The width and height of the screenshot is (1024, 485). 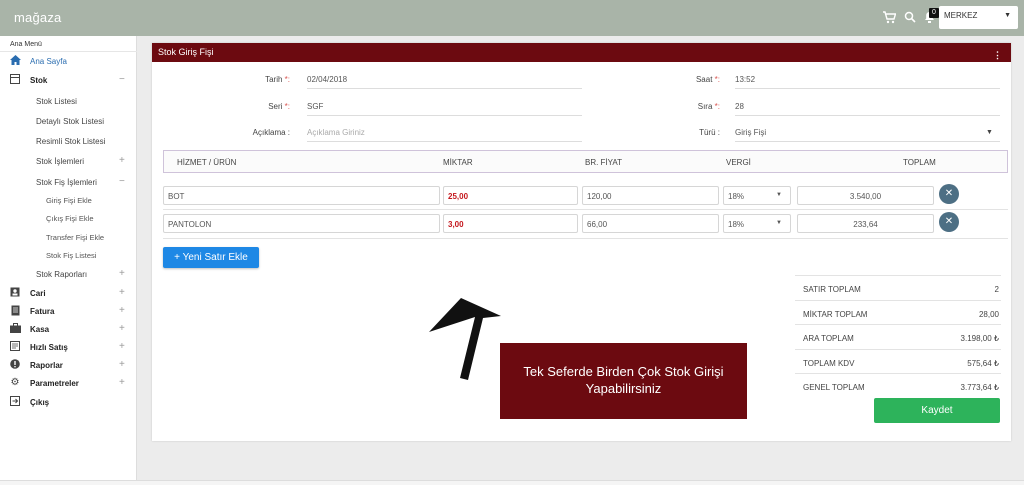 I want to click on unit-price-input: 120,00, so click(x=650, y=195).